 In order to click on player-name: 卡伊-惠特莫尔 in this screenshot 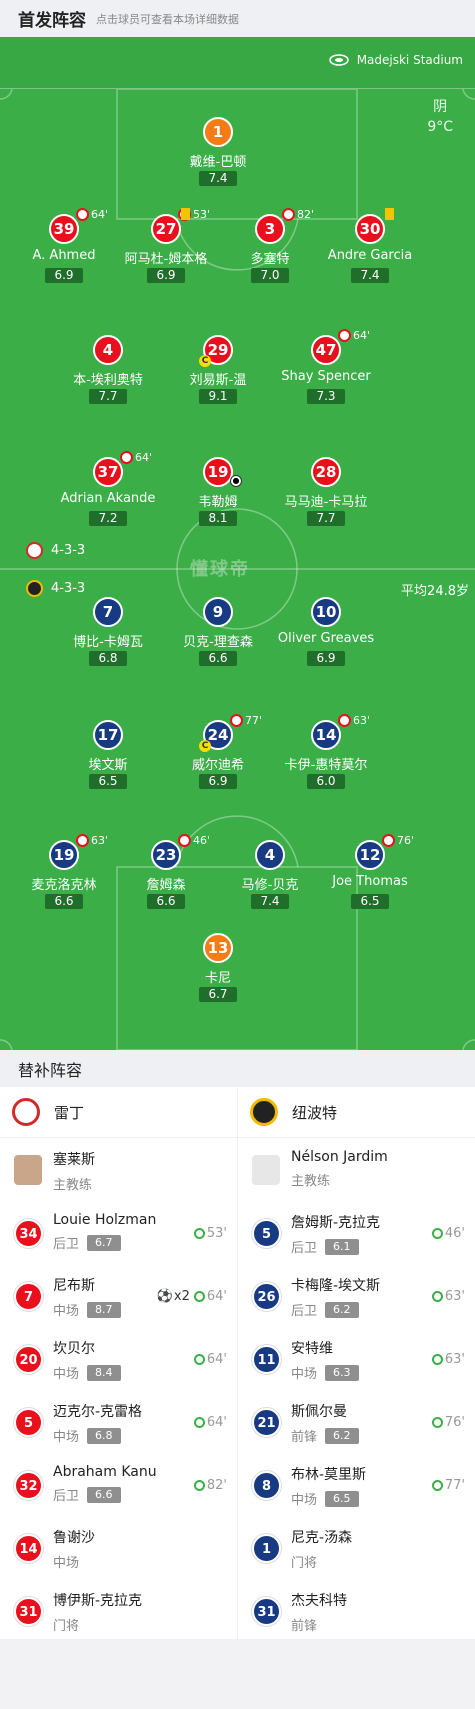, I will do `click(326, 765)`.